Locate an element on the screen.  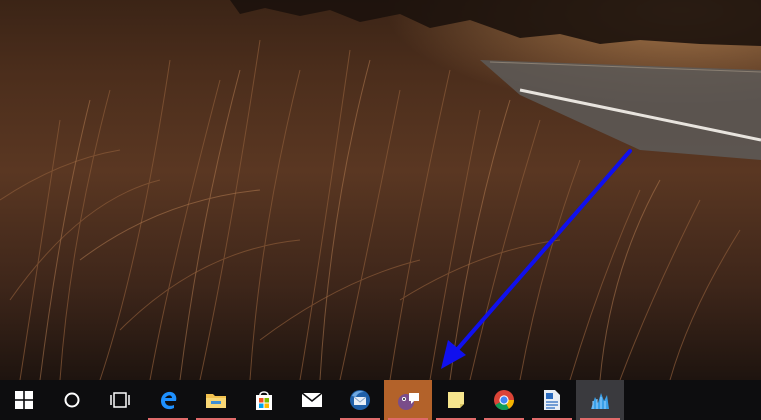
cortana-search-button is located at coordinates (72, 400).